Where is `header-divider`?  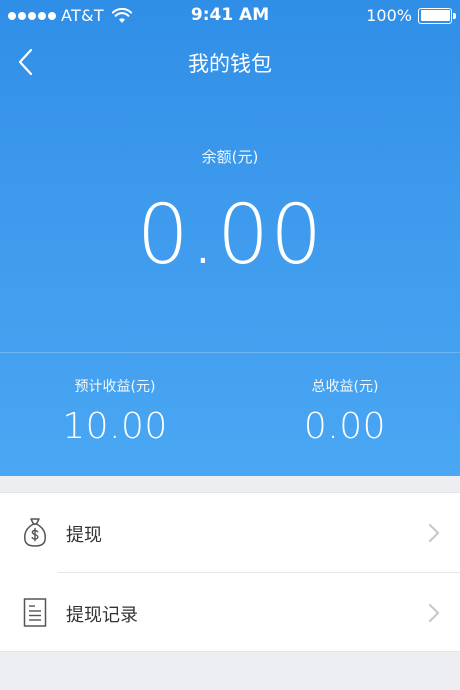
header-divider is located at coordinates (230, 352).